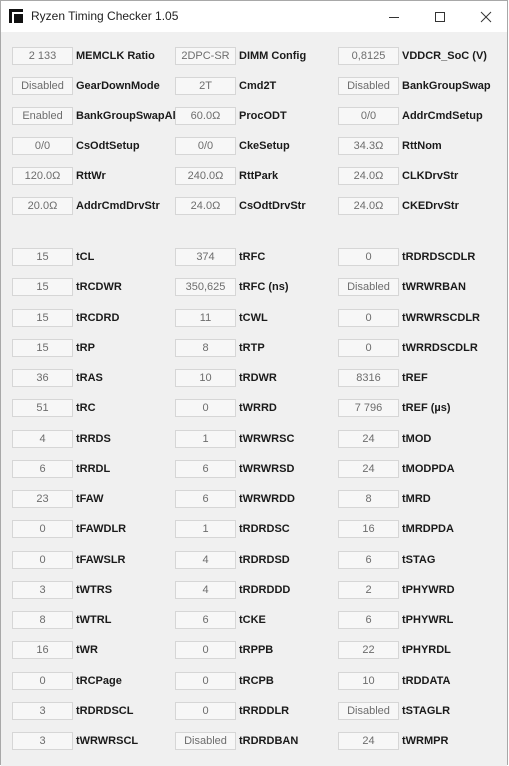  I want to click on trdrdsc-value: 1, so click(205, 529).